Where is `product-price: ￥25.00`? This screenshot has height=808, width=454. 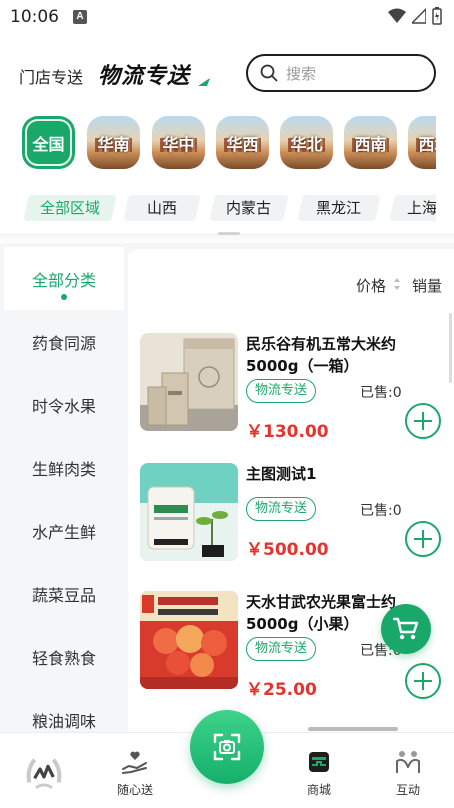
product-price: ￥25.00 is located at coordinates (281, 690).